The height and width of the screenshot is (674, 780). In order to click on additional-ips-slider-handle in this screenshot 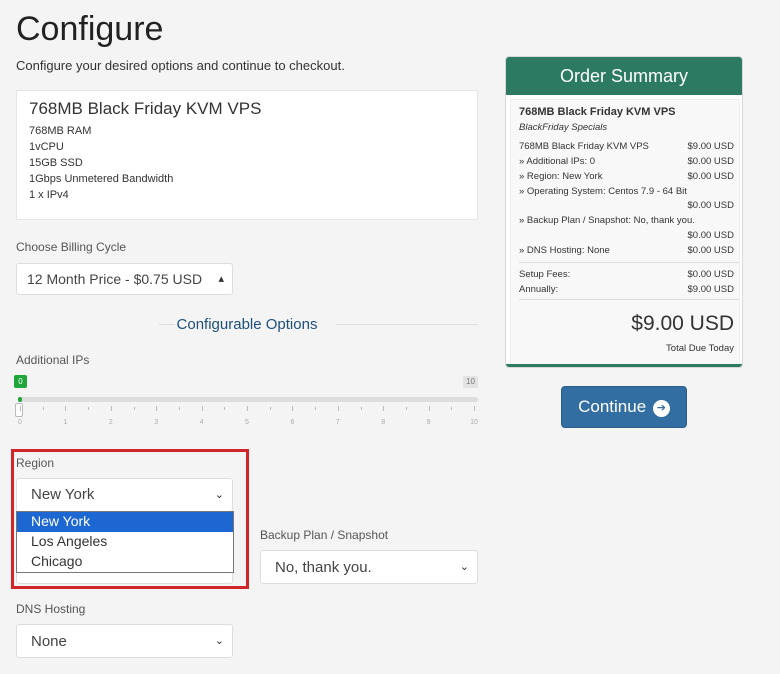, I will do `click(19, 410)`.